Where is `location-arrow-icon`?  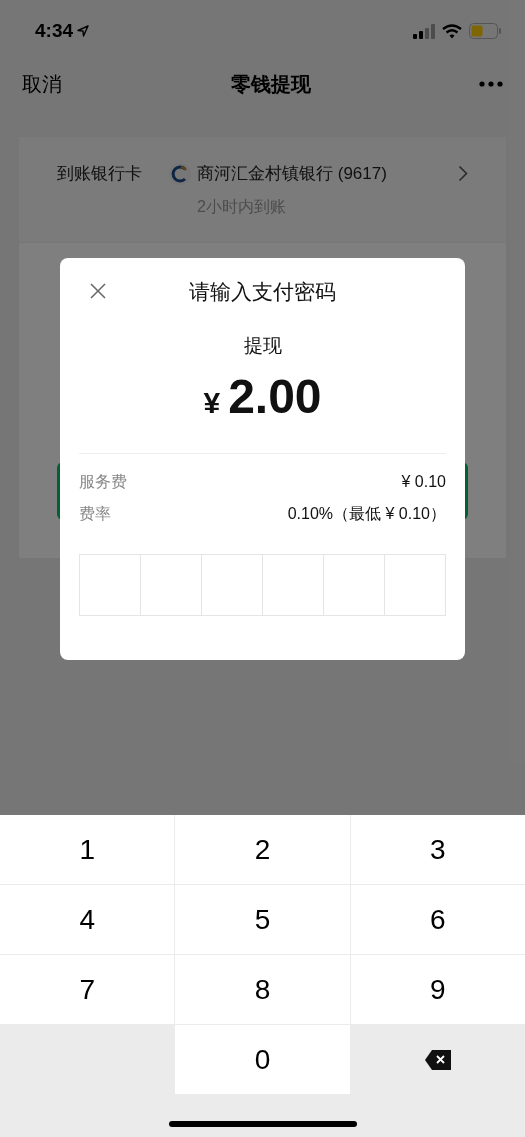
location-arrow-icon is located at coordinates (83, 31).